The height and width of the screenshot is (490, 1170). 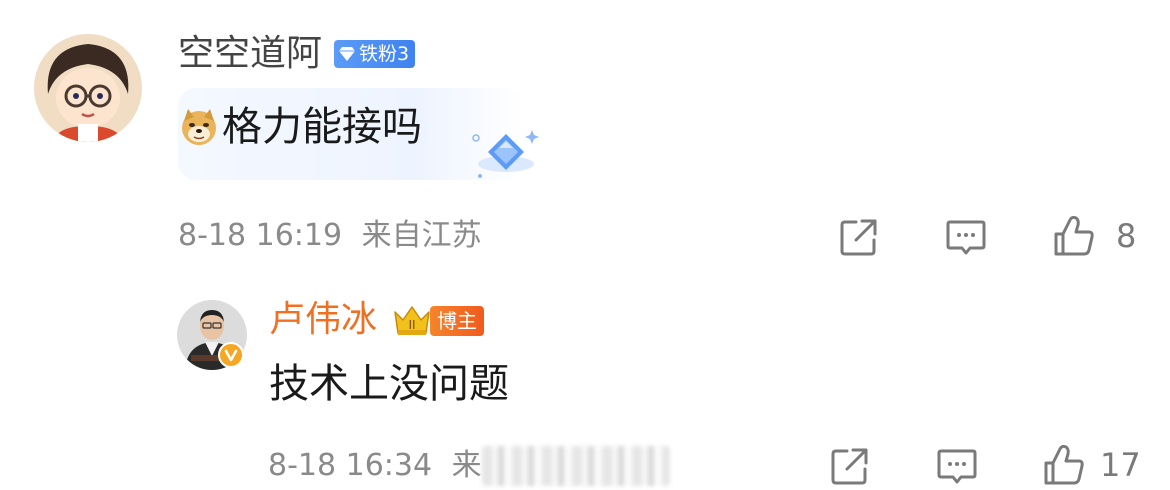 I want to click on reply-share-button, so click(x=850, y=466).